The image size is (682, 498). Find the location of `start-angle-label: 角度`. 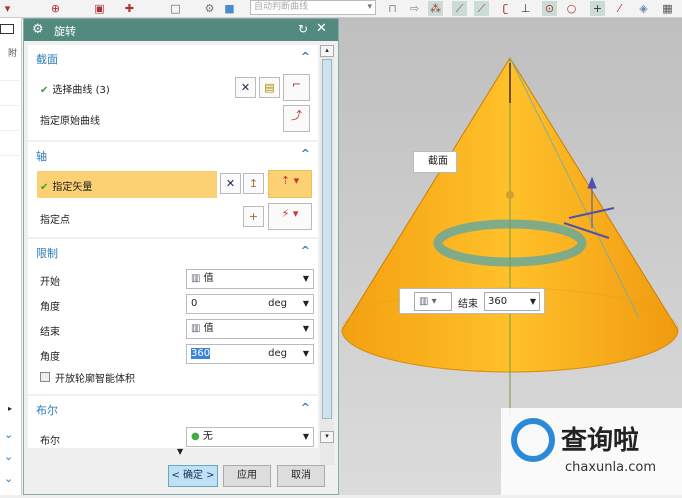

start-angle-label: 角度 is located at coordinates (50, 307).